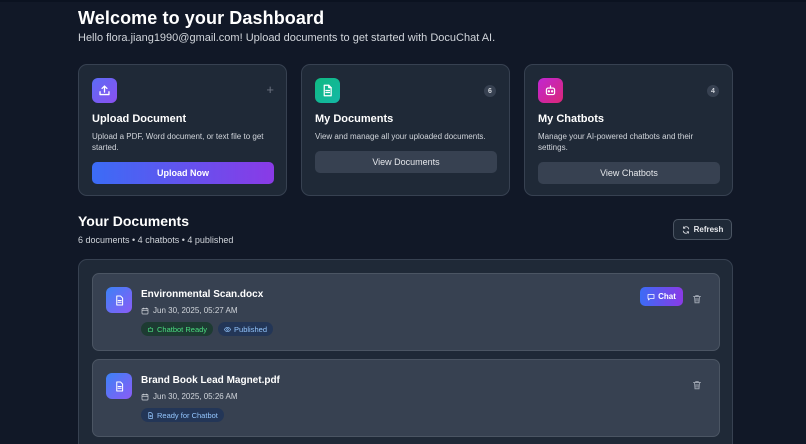  I want to click on view-documents-button: View Documents, so click(406, 162).